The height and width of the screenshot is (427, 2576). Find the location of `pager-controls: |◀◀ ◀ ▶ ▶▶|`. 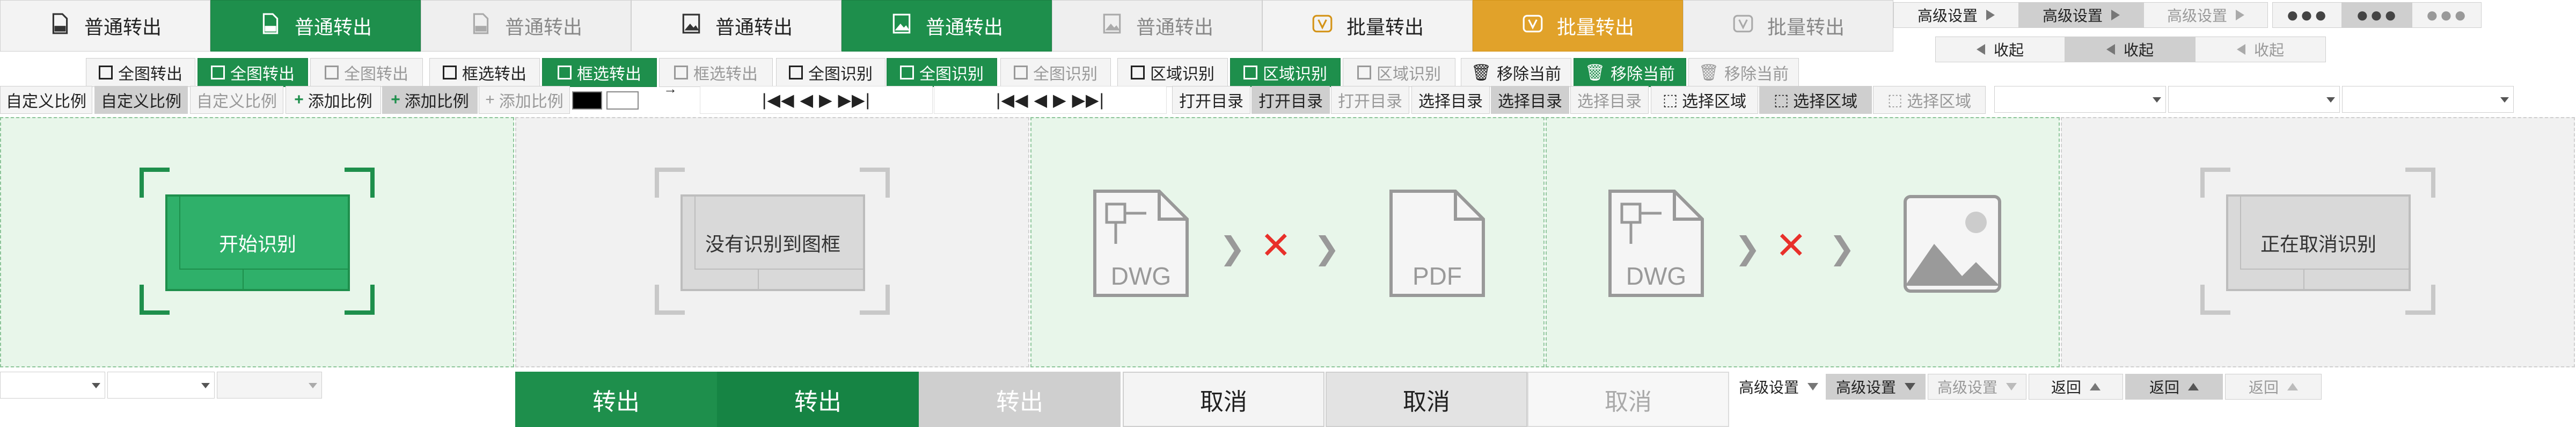

pager-controls: |◀◀ ◀ ▶ ▶▶| is located at coordinates (816, 100).